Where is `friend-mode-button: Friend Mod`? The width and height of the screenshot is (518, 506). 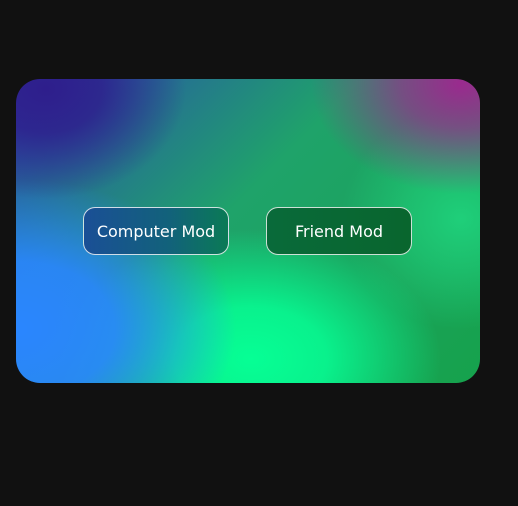 friend-mode-button: Friend Mod is located at coordinates (339, 231).